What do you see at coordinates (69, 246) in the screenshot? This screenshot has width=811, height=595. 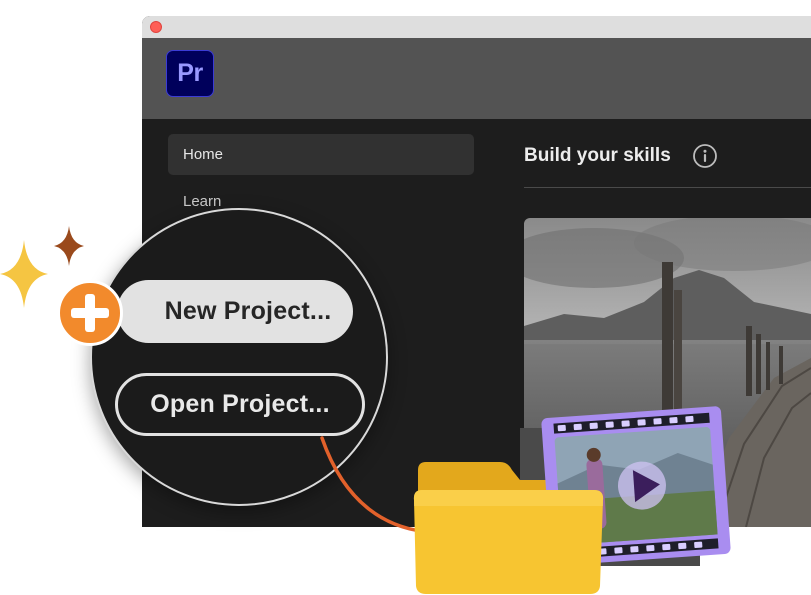 I see `sparkle-small-icon` at bounding box center [69, 246].